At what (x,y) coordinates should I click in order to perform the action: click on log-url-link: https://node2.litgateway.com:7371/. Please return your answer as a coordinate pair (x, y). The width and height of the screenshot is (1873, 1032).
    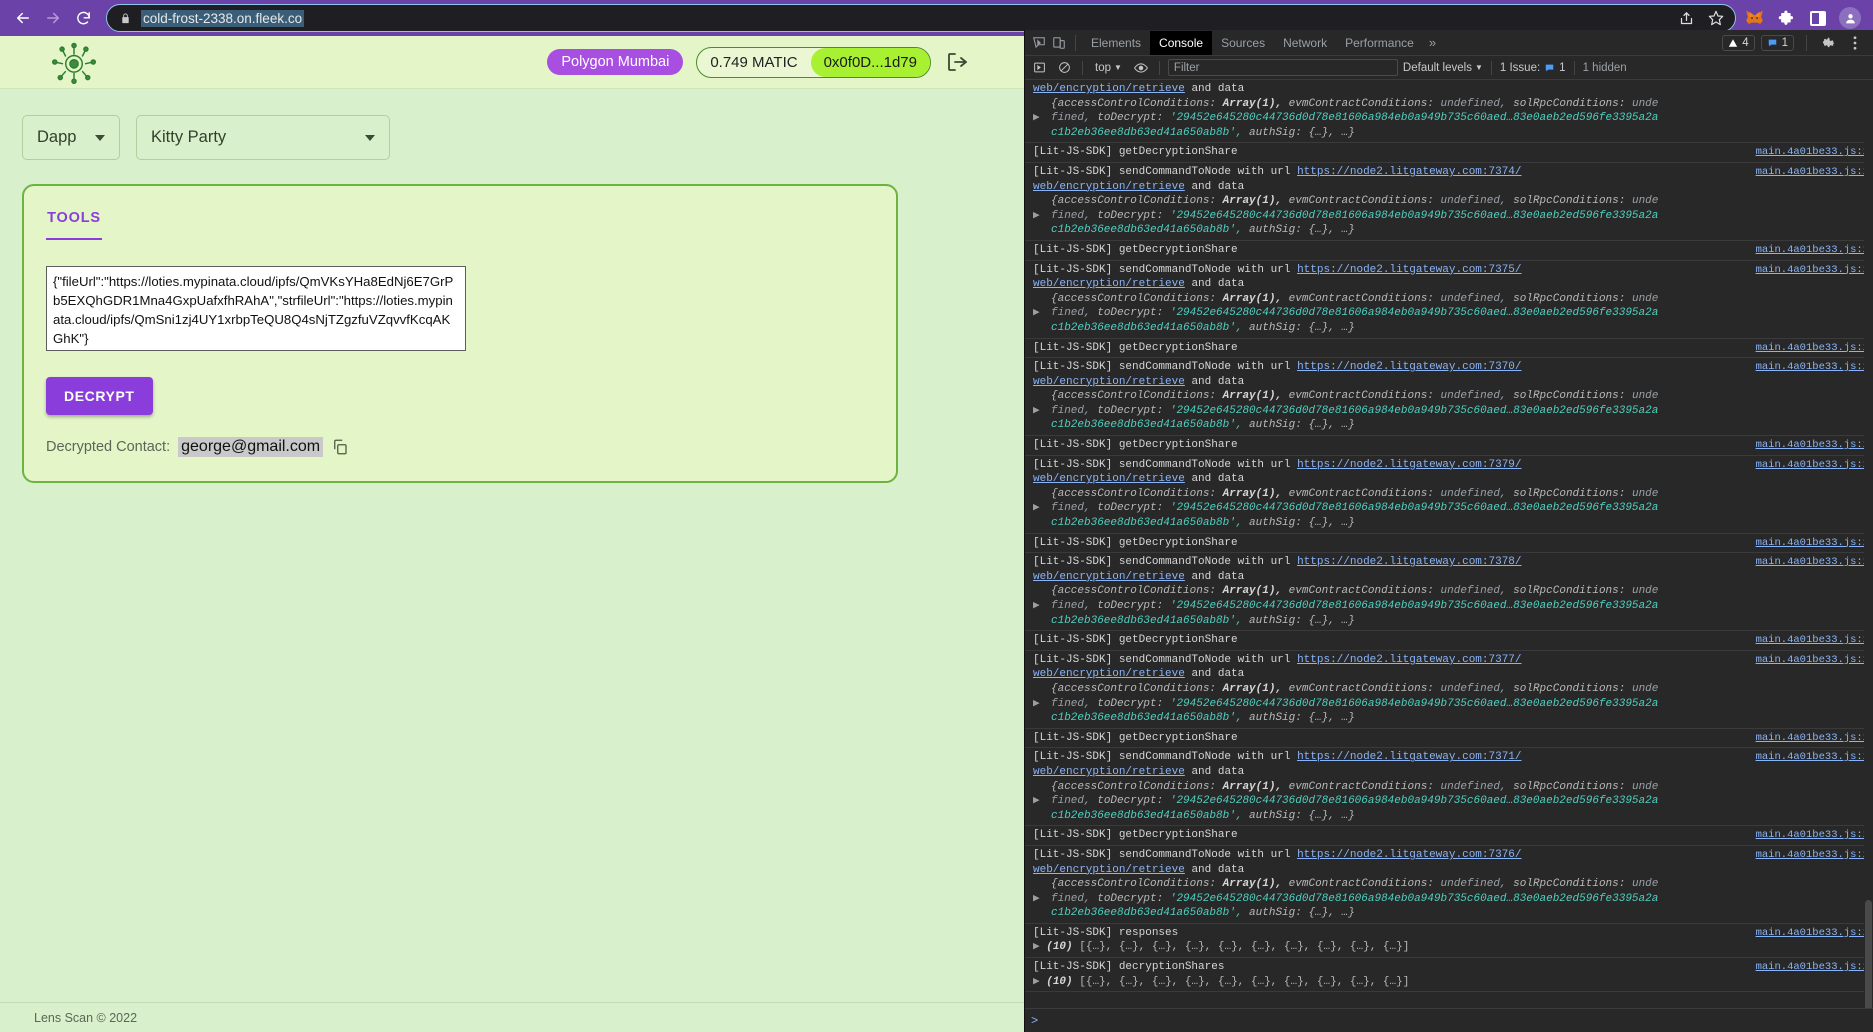
    Looking at the image, I should click on (1409, 757).